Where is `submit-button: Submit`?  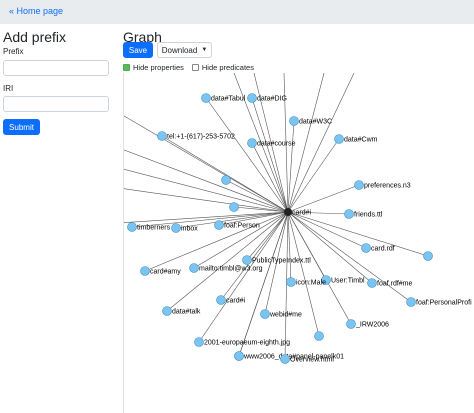
submit-button: Submit is located at coordinates (21, 127).